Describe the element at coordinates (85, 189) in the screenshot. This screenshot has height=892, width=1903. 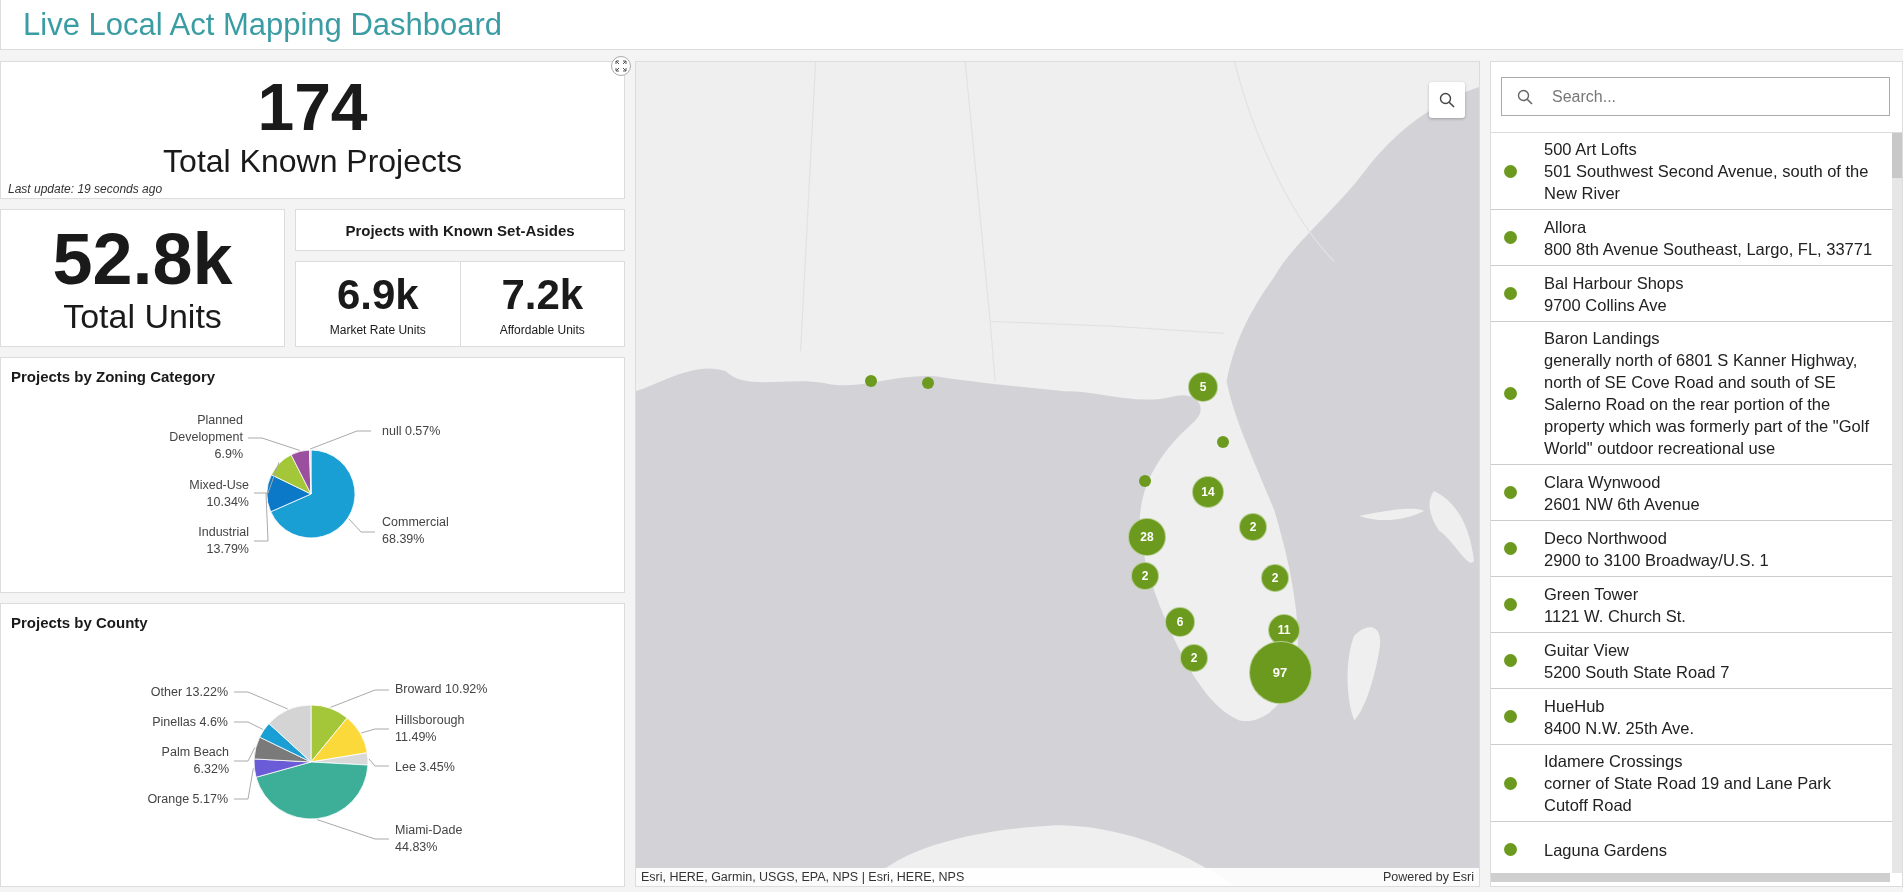
I see `last-update-note: Last update: 19 seconds ago` at that location.